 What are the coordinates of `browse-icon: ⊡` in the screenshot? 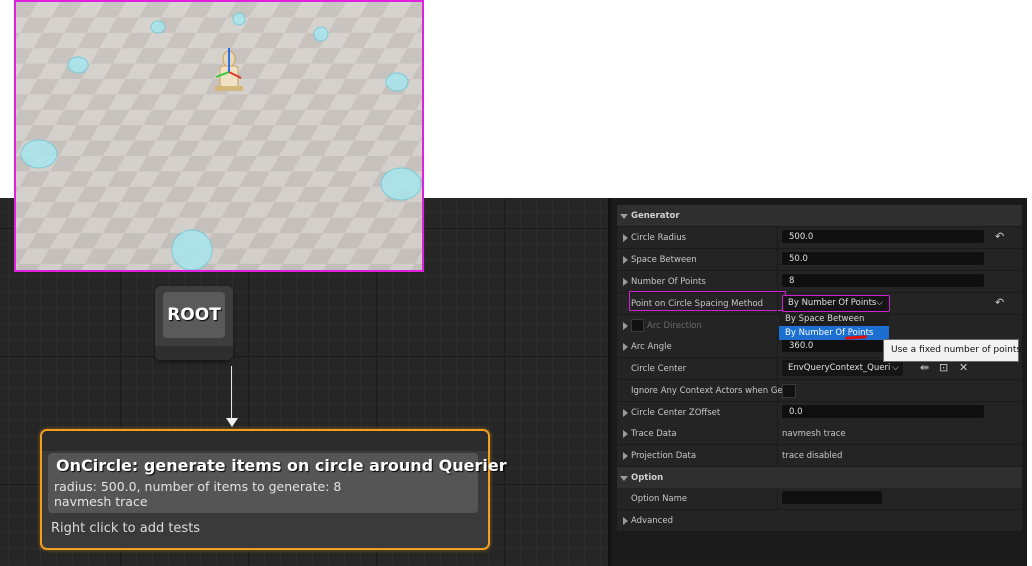 It's located at (943, 368).